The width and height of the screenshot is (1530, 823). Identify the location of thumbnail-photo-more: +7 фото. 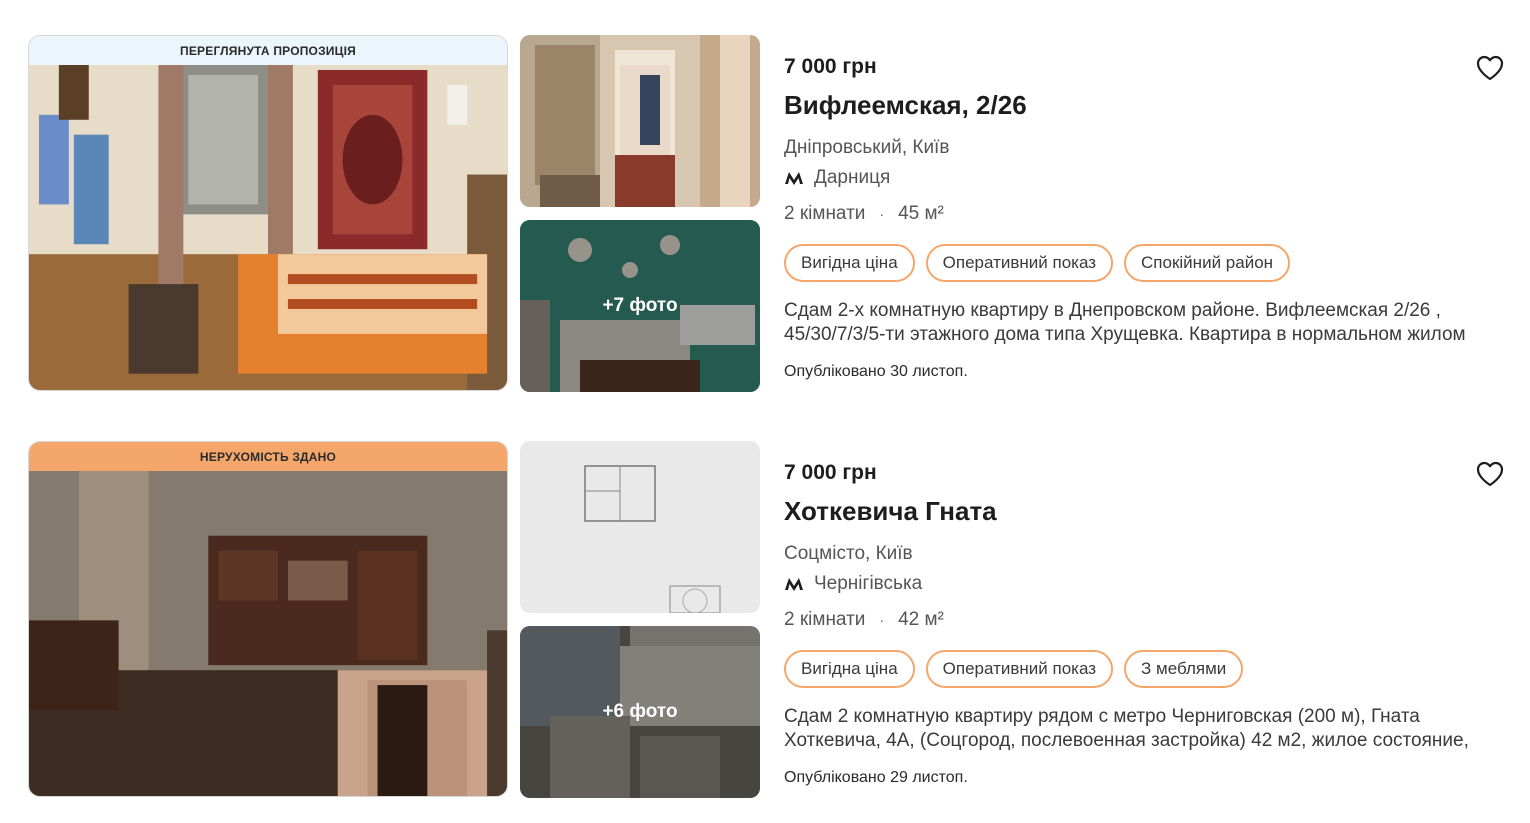
(640, 306).